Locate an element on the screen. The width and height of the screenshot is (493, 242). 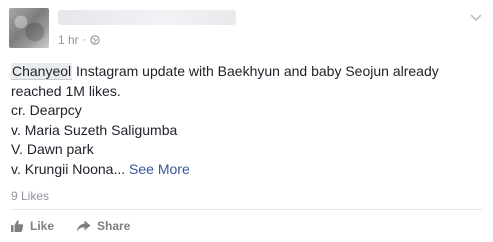
post-line-5: V. Dawn park is located at coordinates (52, 149).